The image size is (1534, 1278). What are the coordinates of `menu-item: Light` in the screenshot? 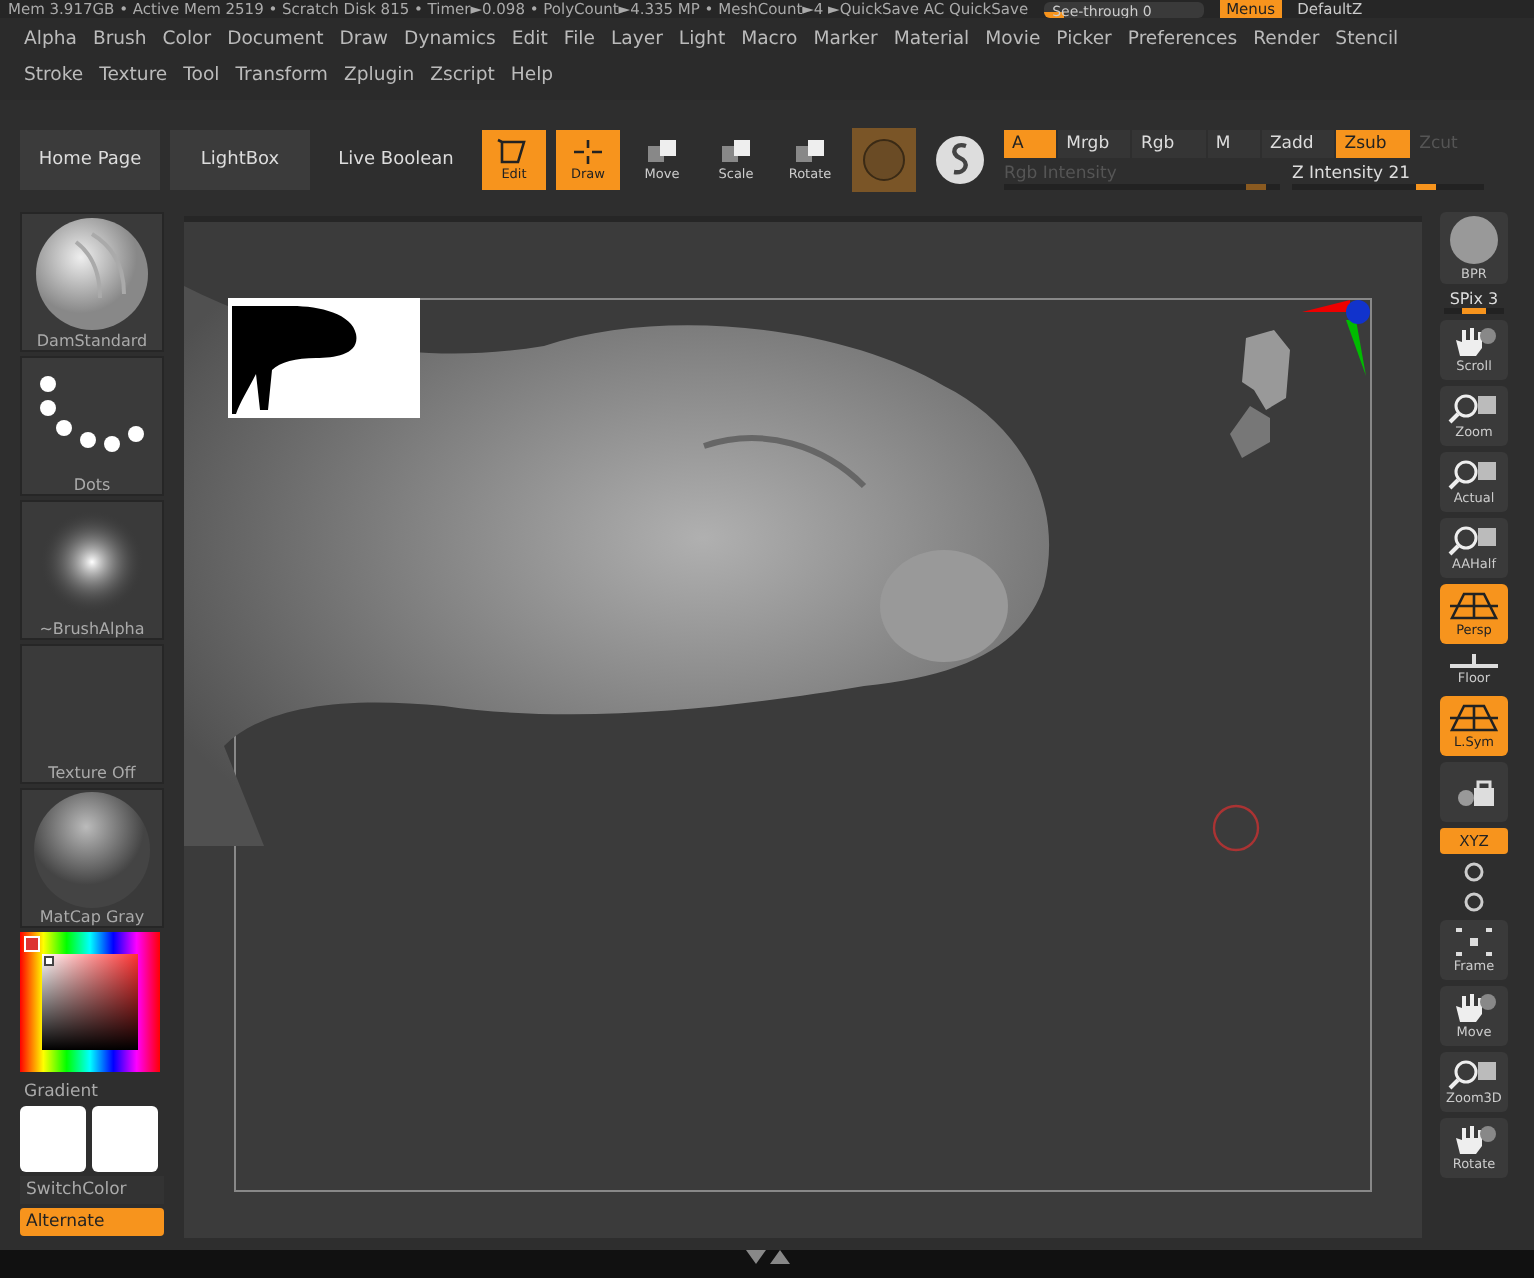 It's located at (702, 38).